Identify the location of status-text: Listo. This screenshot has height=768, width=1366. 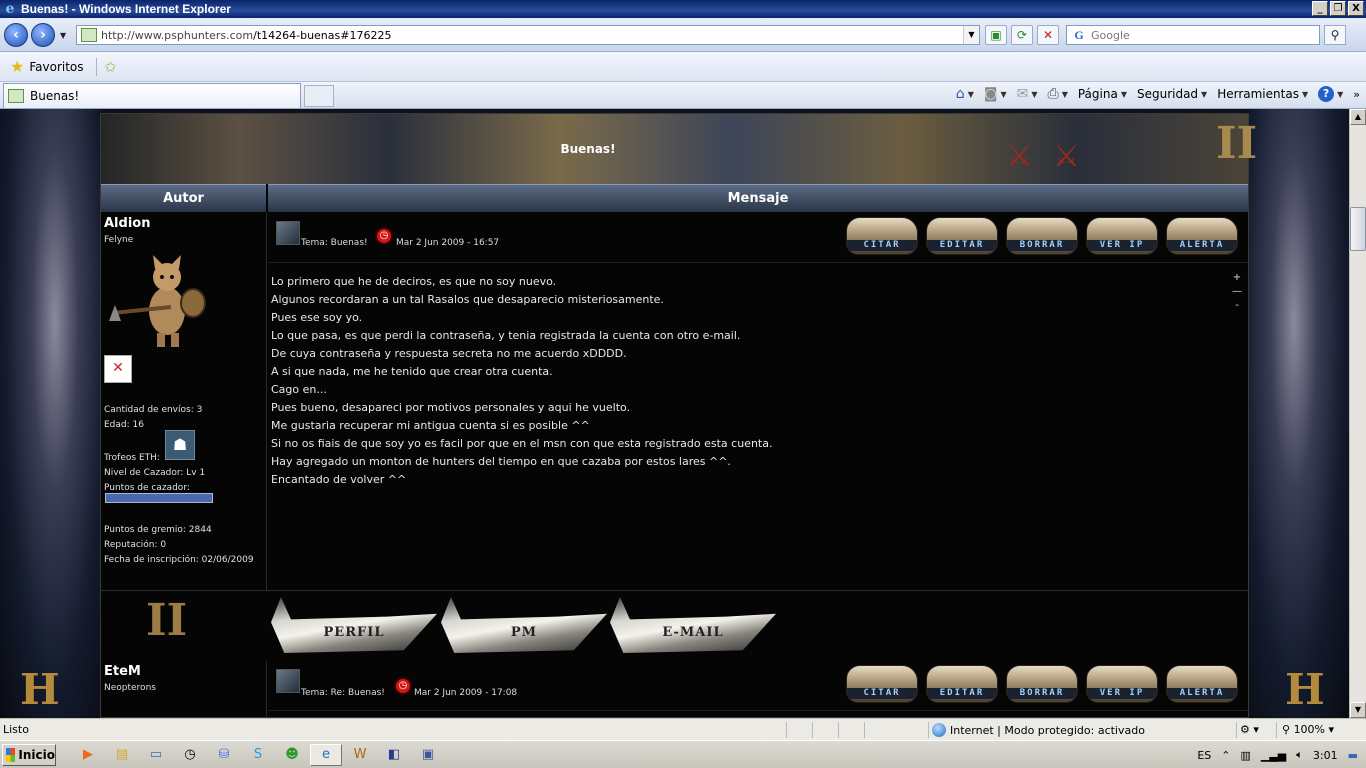
(16, 729).